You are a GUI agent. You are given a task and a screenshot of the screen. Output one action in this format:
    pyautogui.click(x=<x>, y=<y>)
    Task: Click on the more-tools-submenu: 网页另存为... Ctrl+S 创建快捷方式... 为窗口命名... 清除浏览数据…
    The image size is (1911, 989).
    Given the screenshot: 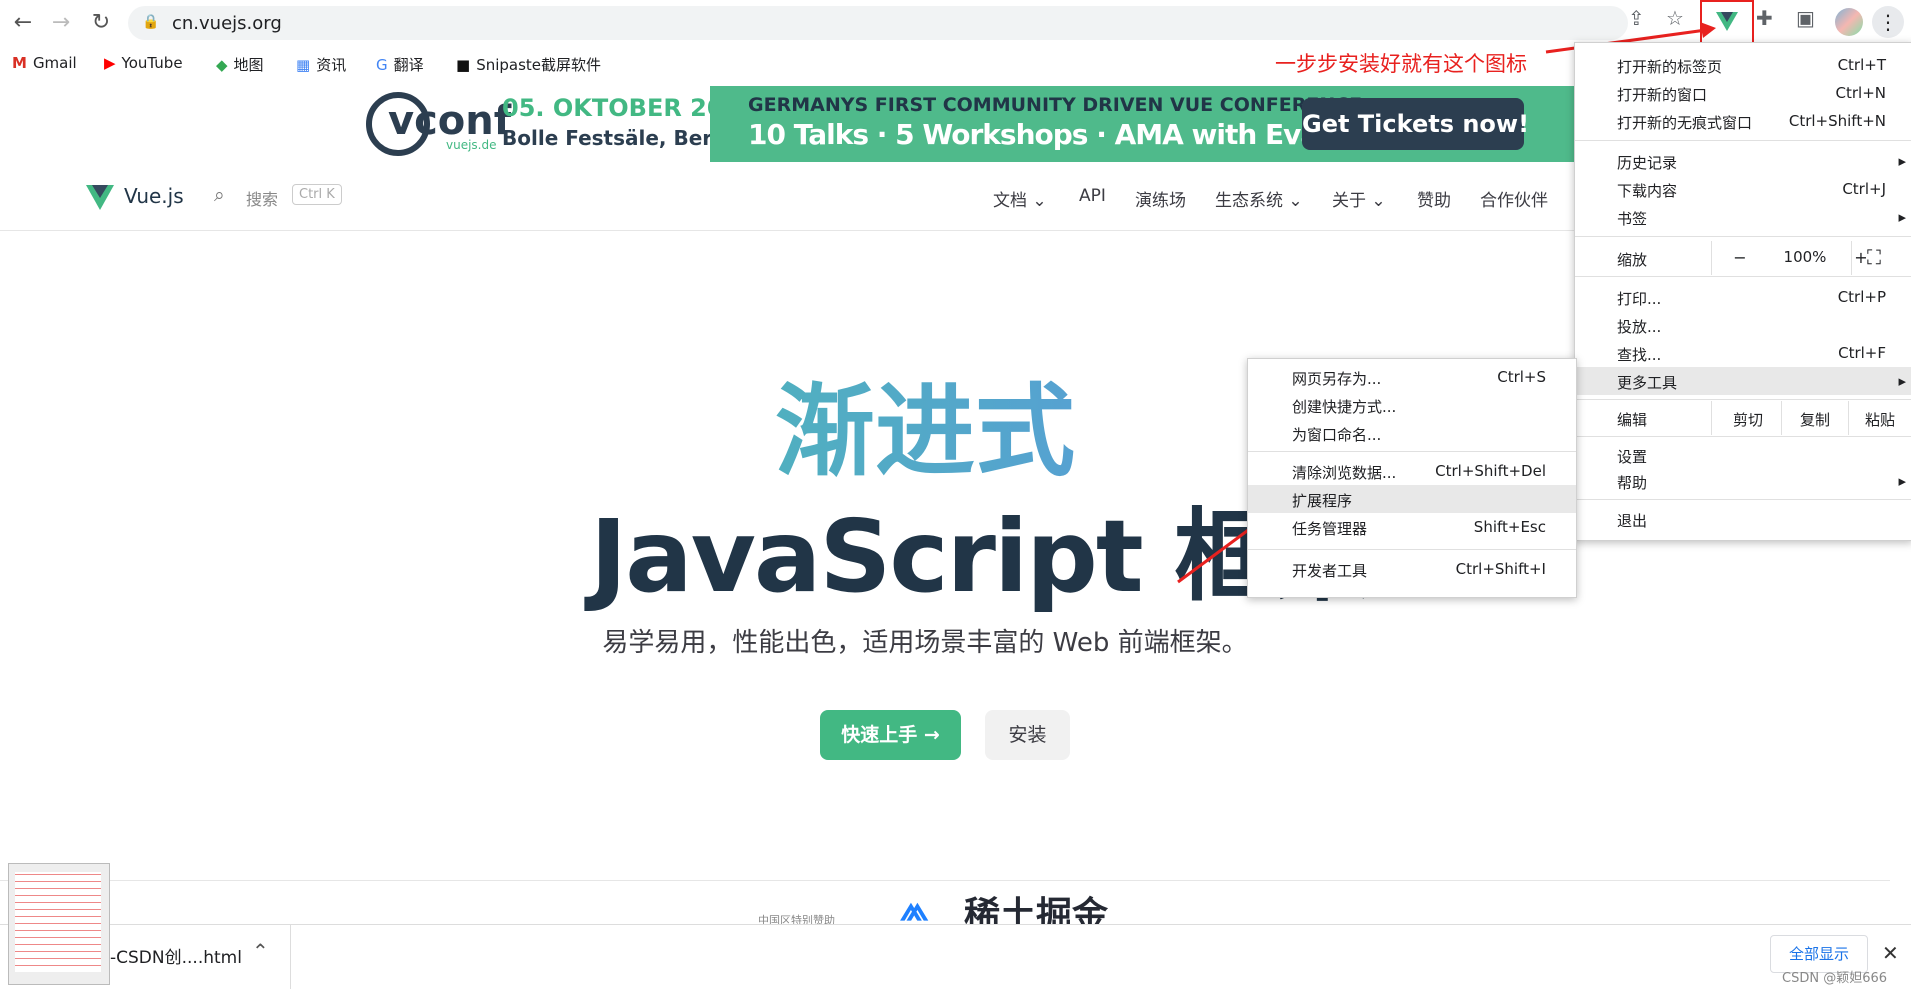 What is the action you would take?
    pyautogui.click(x=1412, y=478)
    